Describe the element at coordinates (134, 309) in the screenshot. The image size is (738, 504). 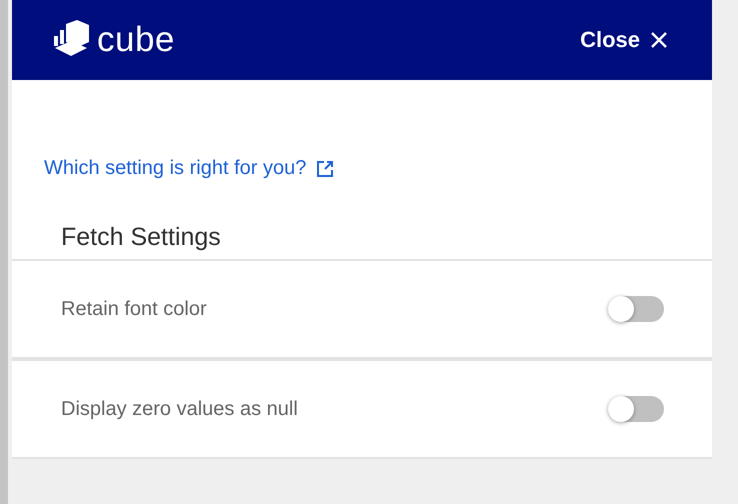
I see `setting-label: Retain font color` at that location.